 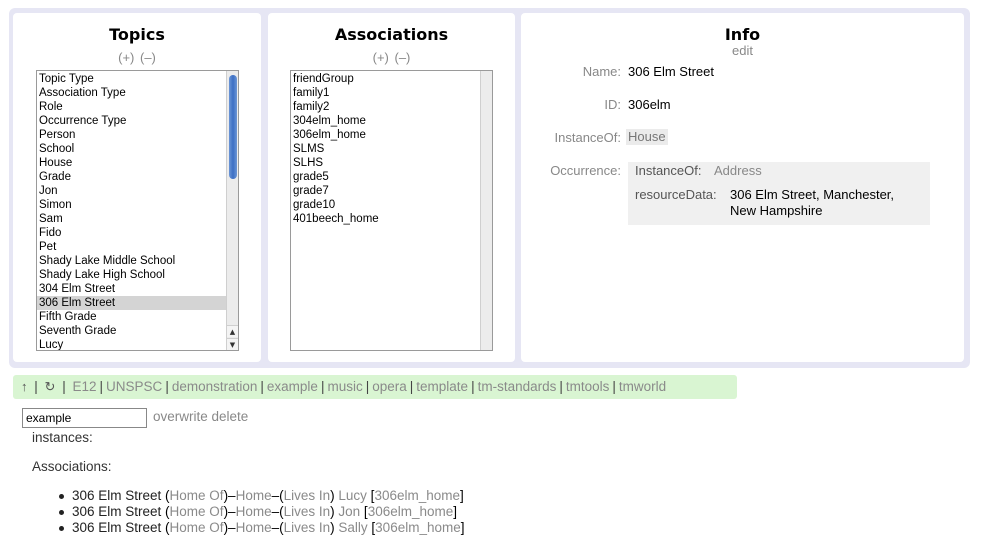 I want to click on association-list-item: 306elm_home, so click(x=391, y=135).